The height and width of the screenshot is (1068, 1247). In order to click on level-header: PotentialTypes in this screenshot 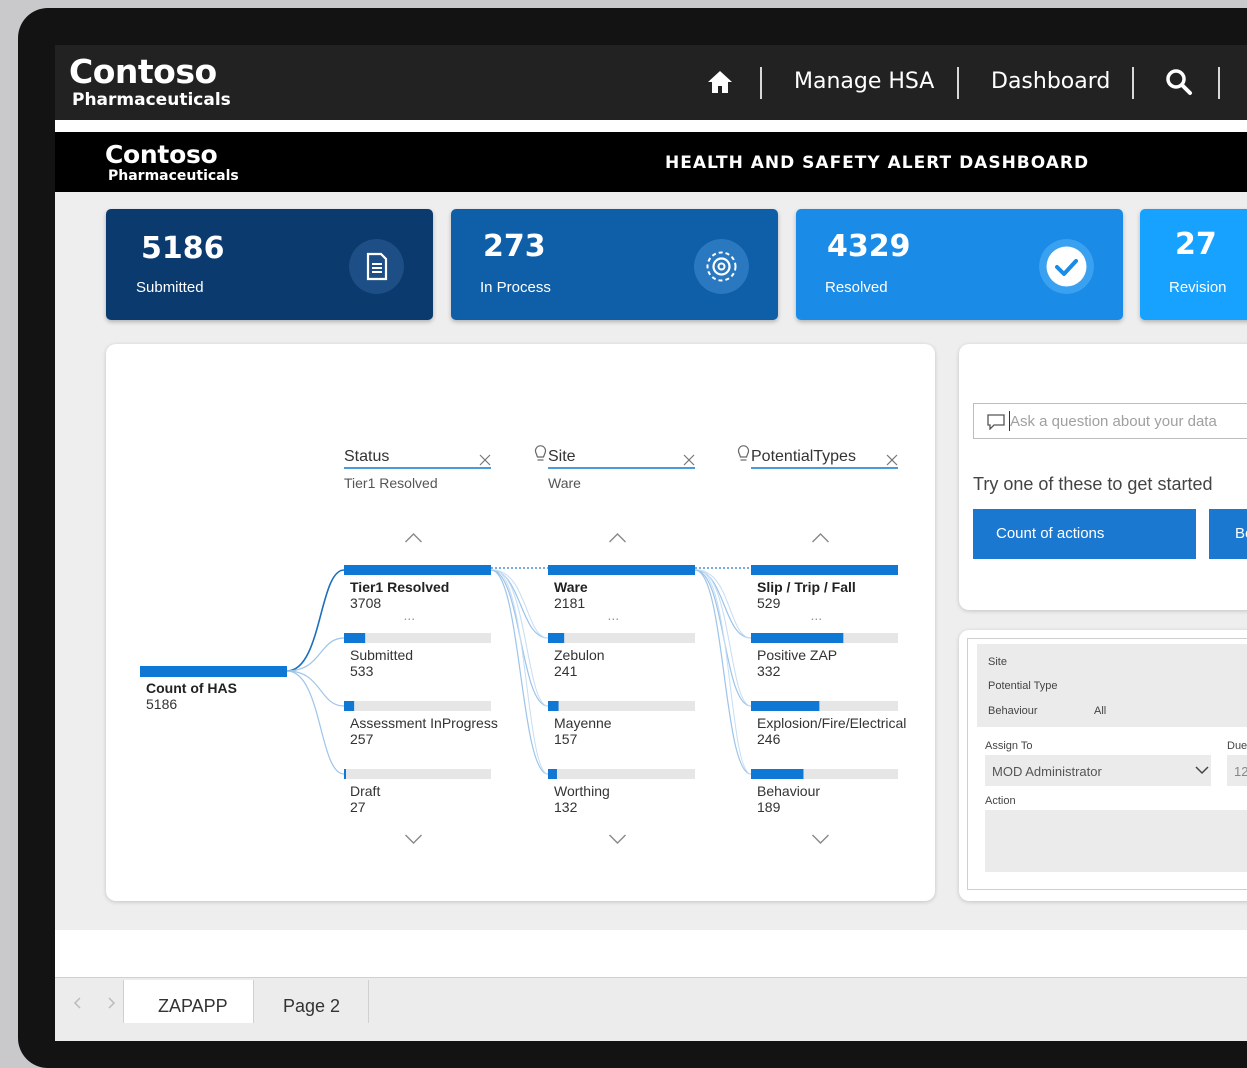, I will do `click(803, 456)`.